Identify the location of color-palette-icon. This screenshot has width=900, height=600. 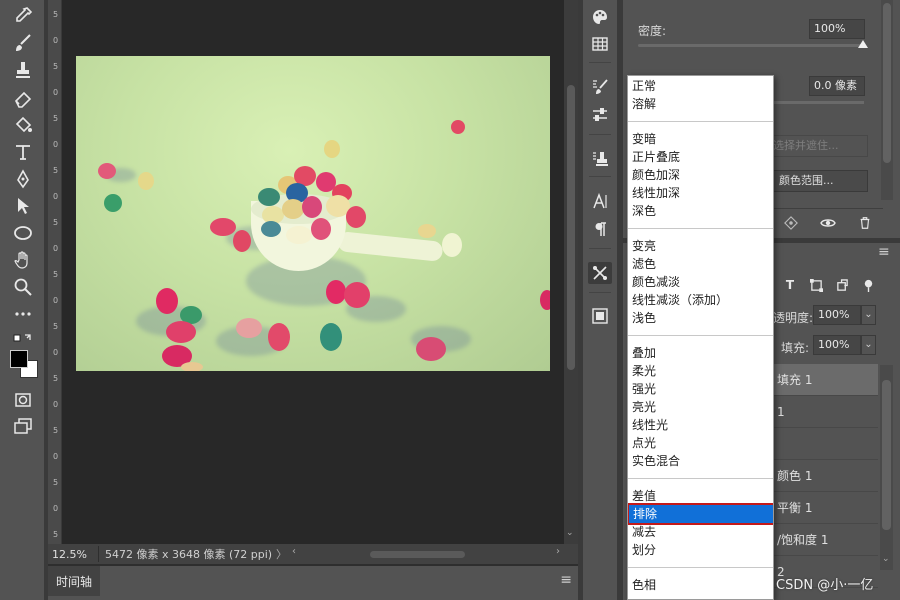
(600, 17).